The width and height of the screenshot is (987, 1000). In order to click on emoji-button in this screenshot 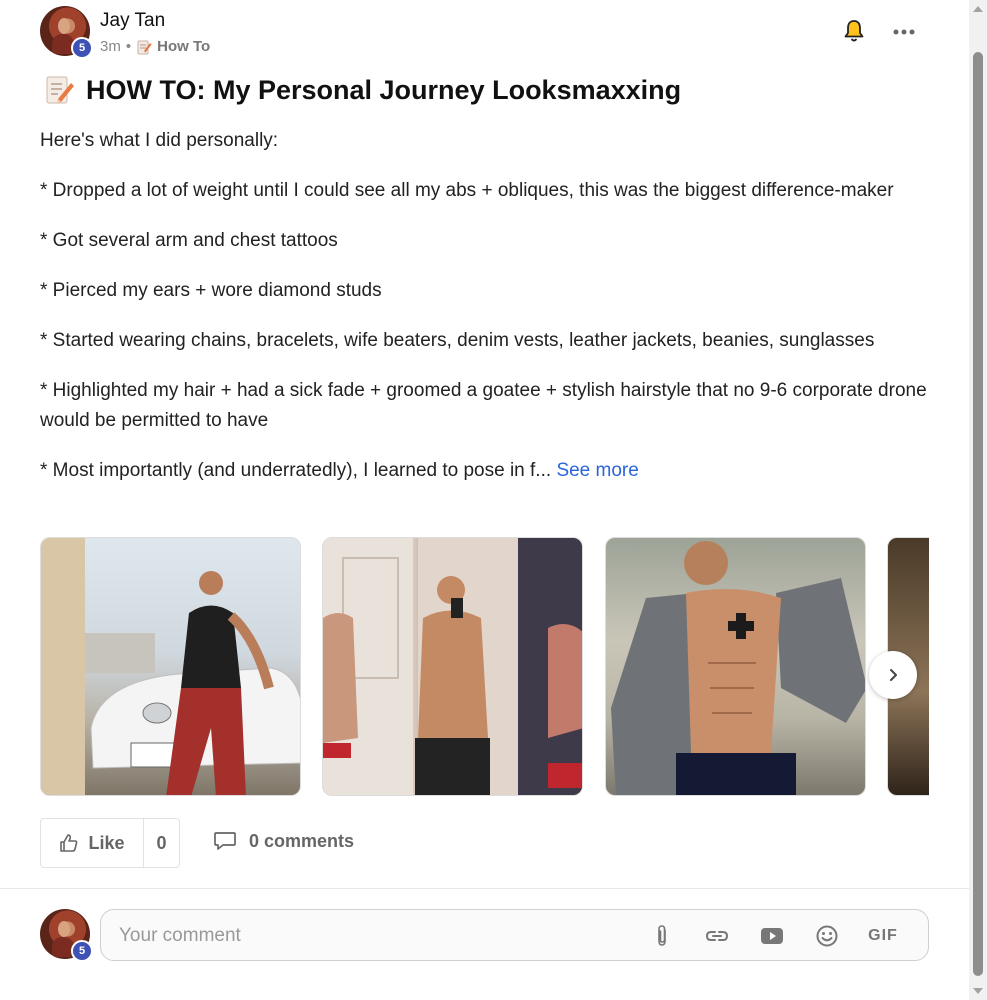, I will do `click(827, 936)`.